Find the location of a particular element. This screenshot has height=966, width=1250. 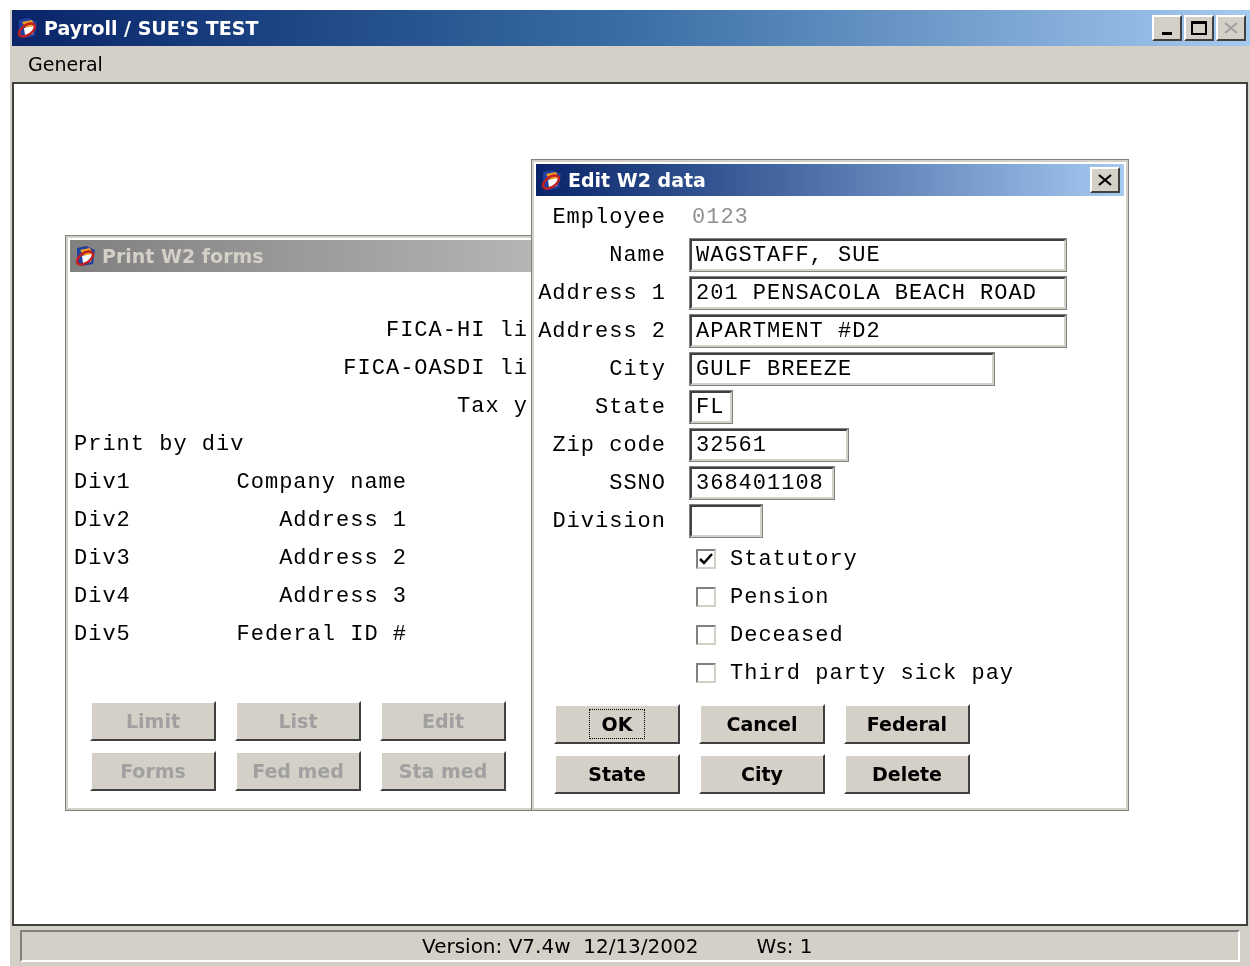

division-label: Div4 is located at coordinates (103, 596).